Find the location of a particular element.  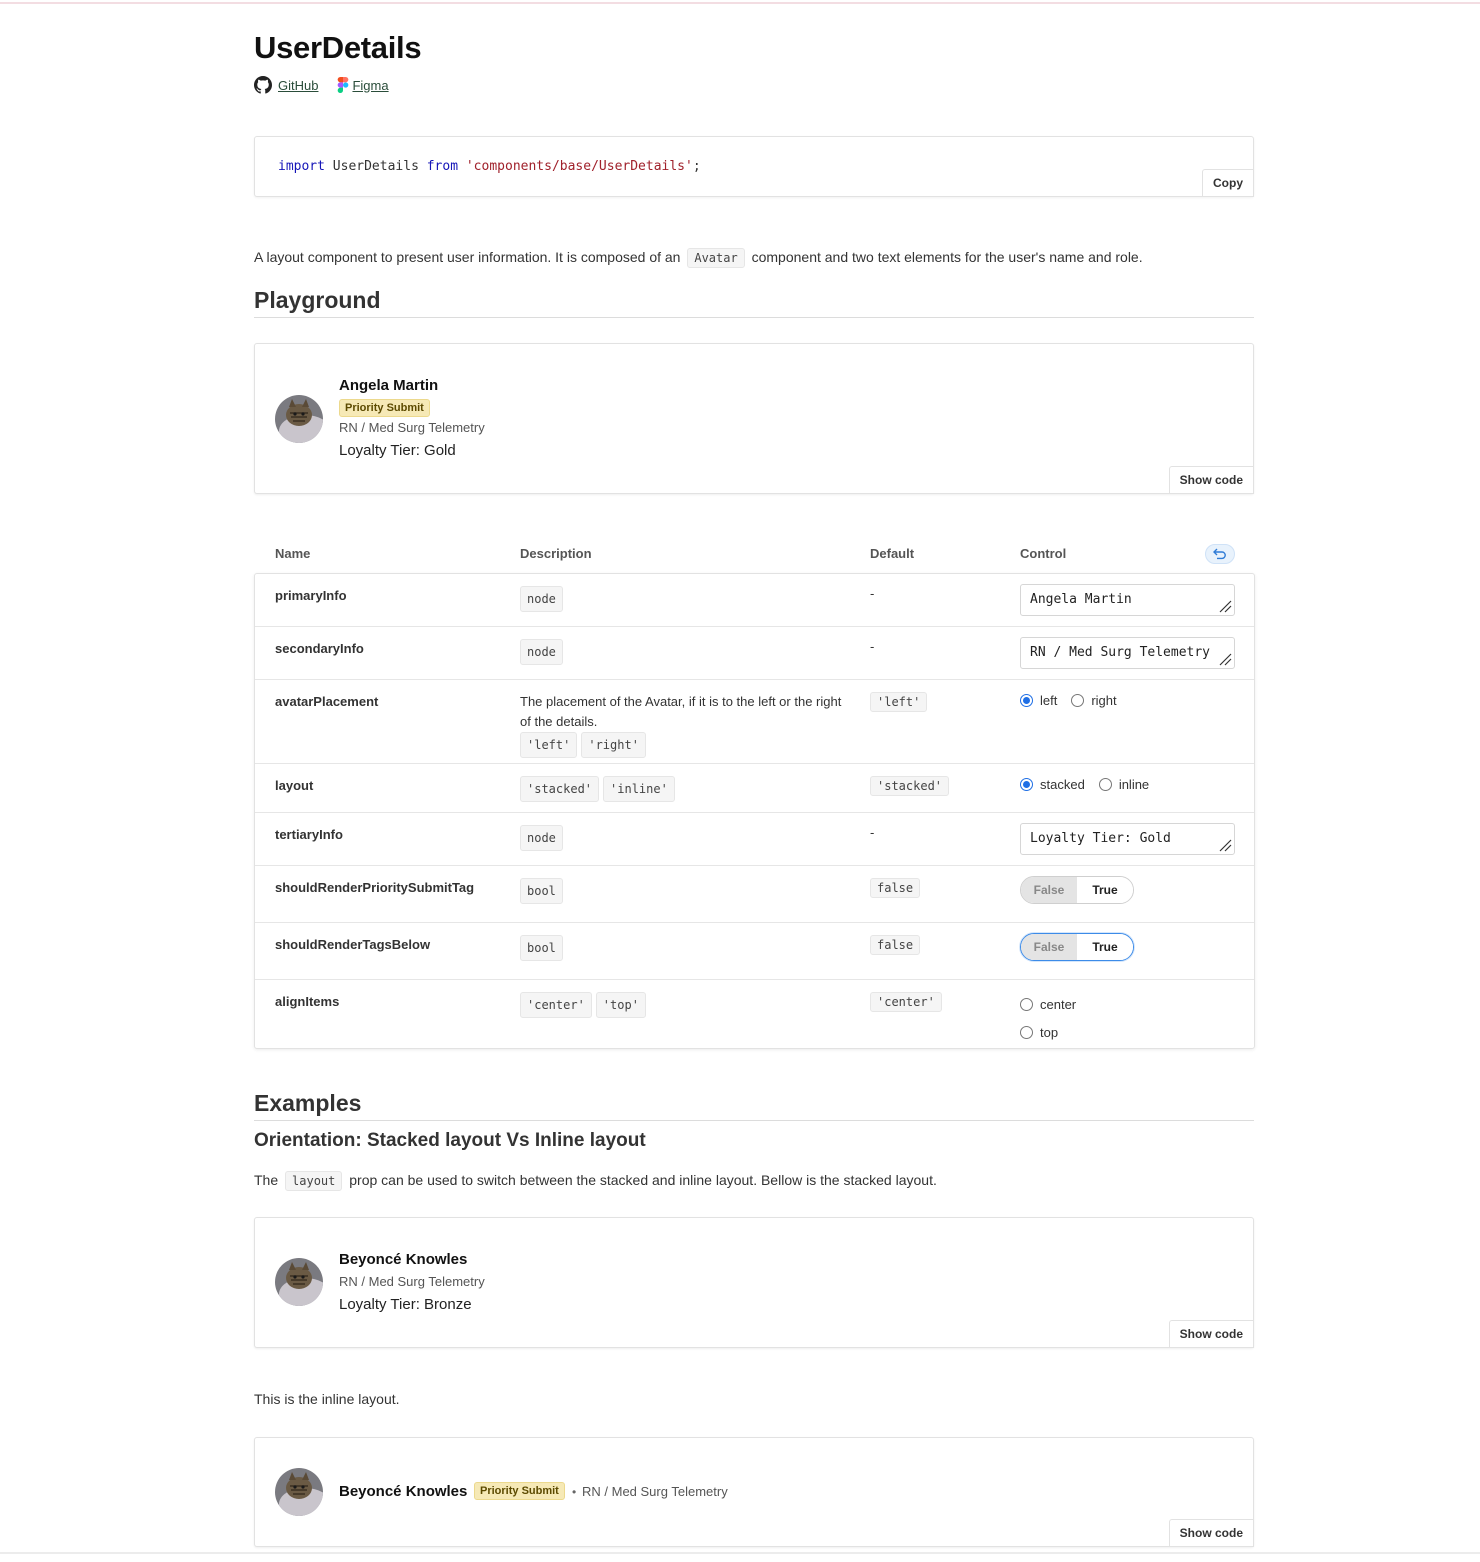

prop-name: layout is located at coordinates (294, 785).